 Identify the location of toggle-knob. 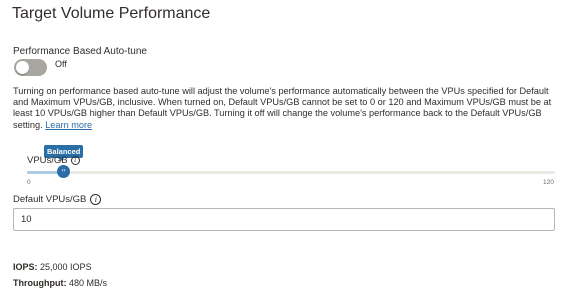
(22, 67).